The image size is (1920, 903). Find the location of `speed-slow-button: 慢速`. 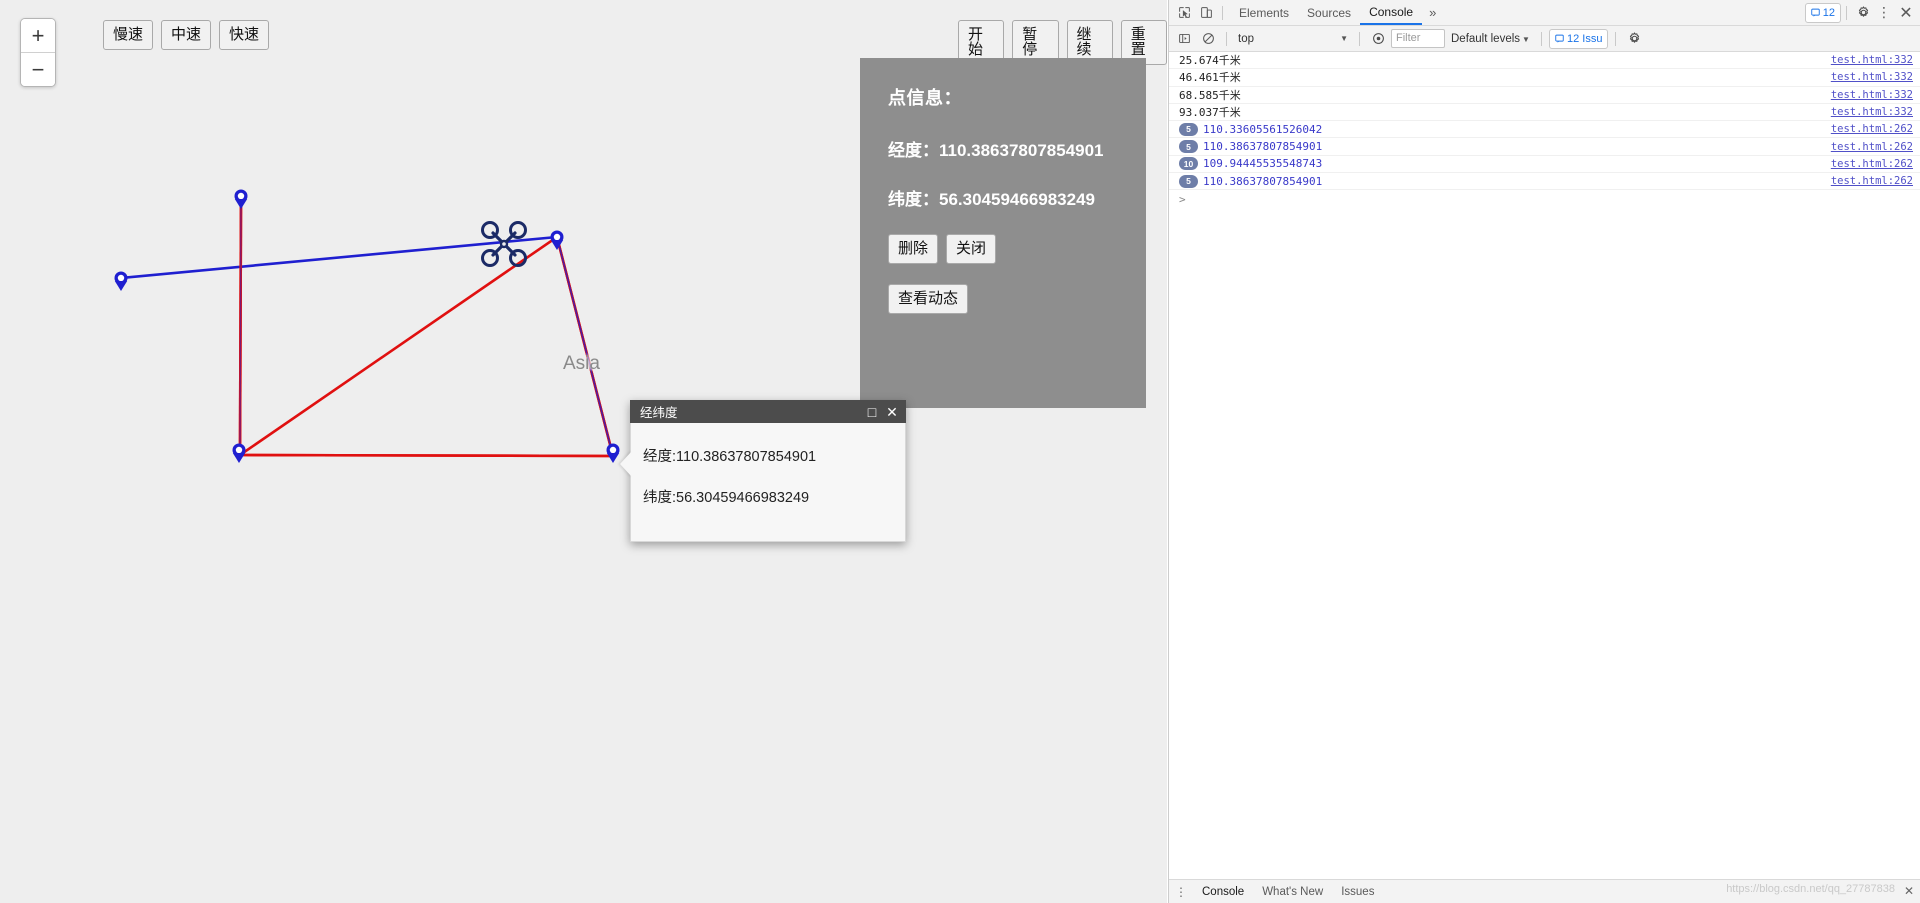

speed-slow-button: 慢速 is located at coordinates (128, 35).